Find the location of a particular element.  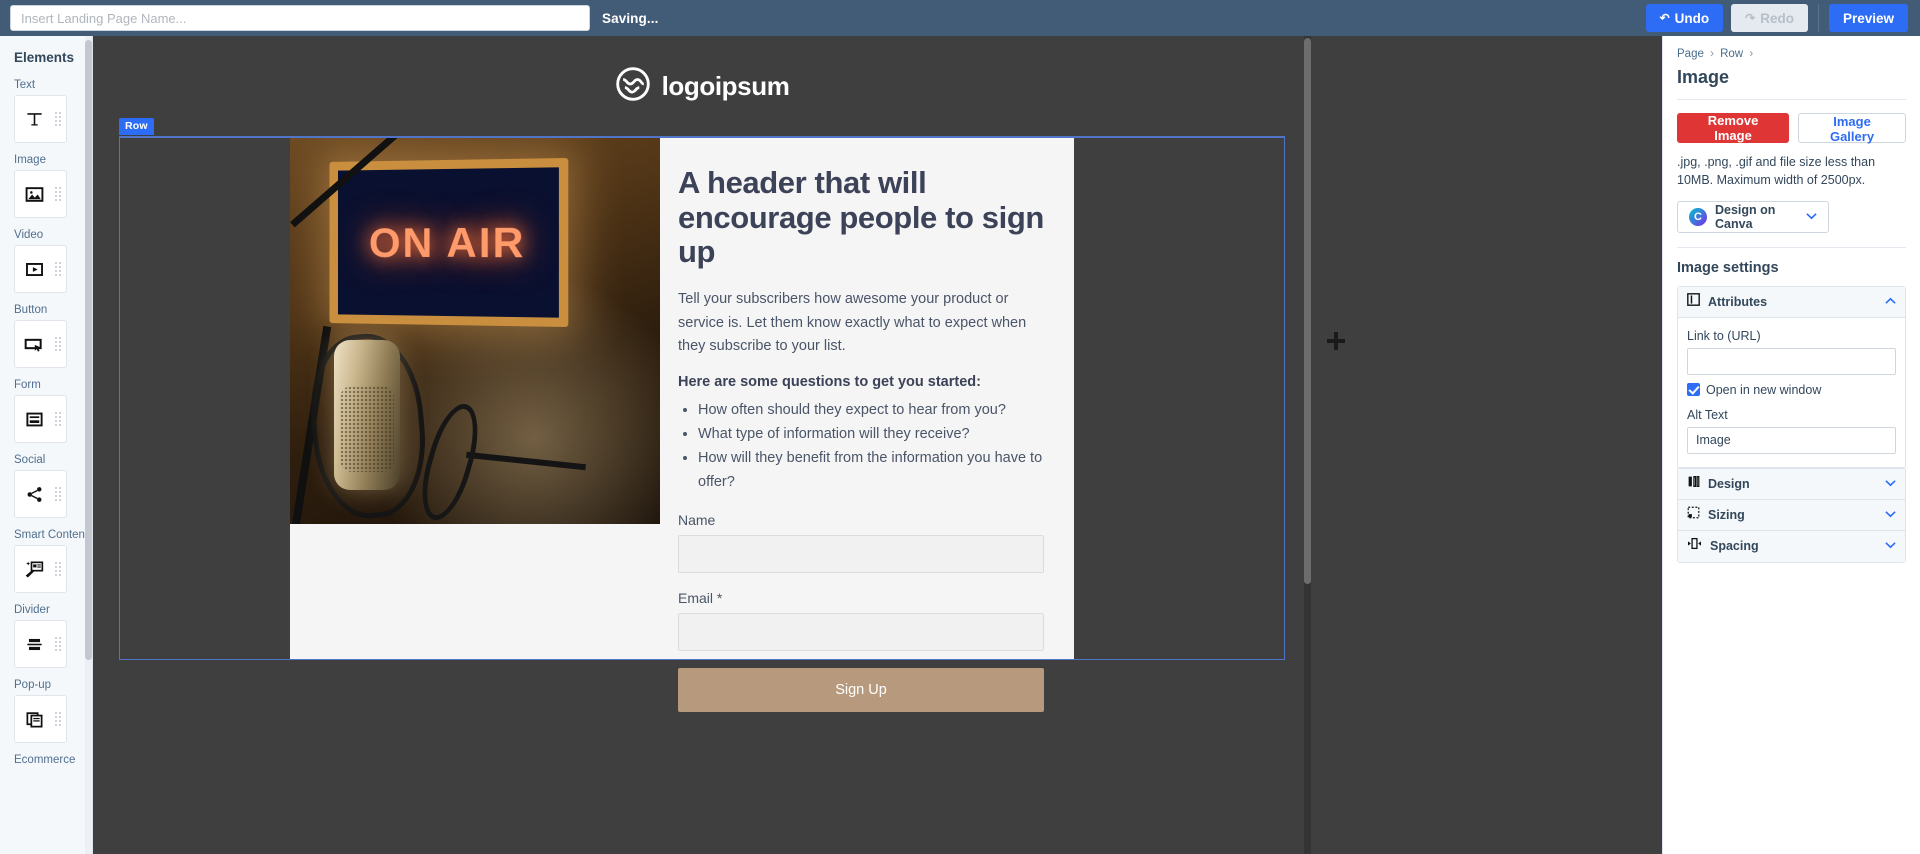

canvas-scrollbar-thumb is located at coordinates (1307, 311).